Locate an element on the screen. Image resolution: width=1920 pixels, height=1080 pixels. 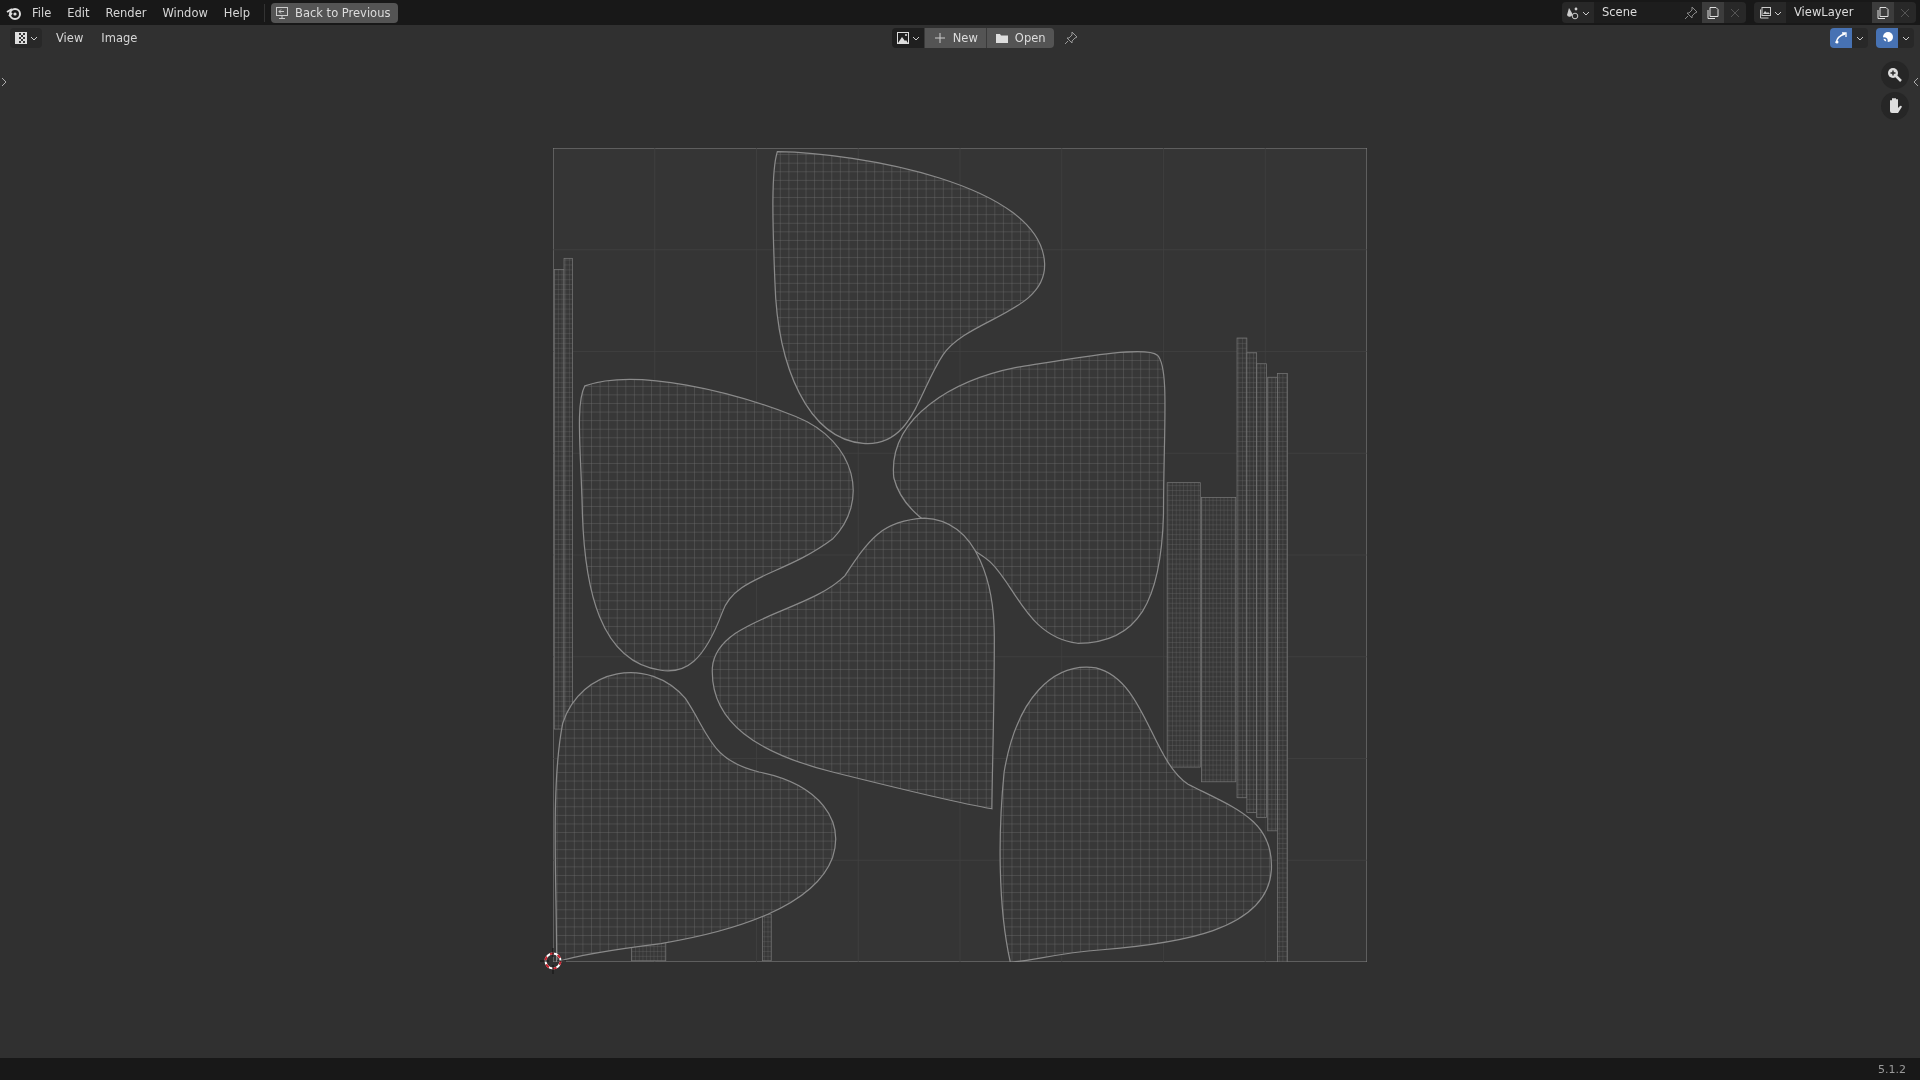
menu-item: File is located at coordinates (42, 12).